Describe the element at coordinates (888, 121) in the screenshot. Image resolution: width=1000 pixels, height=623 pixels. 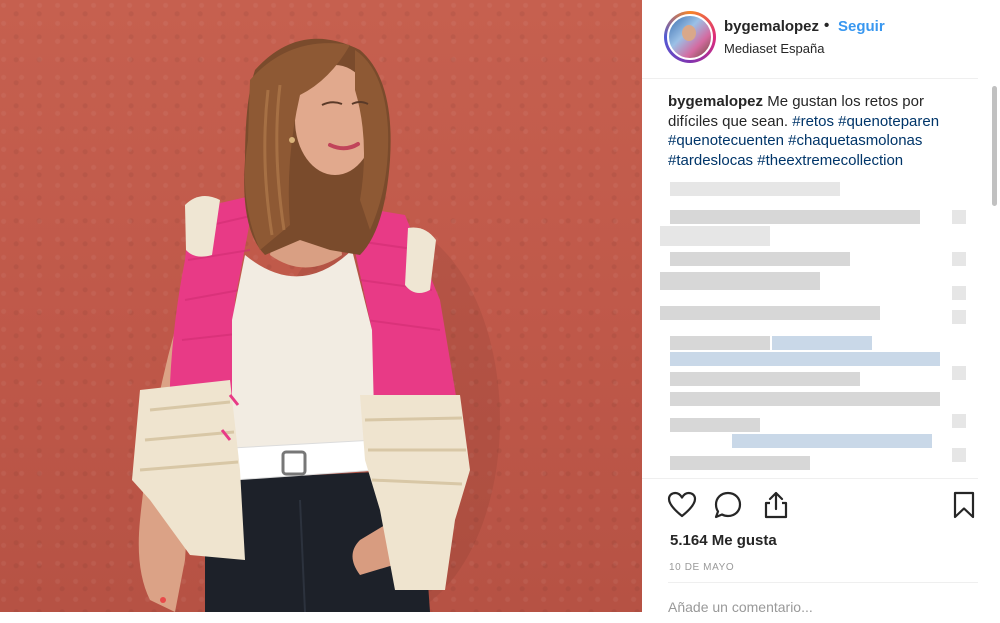
I see `hashtag-quenoteparen: #quenoteparen` at that location.